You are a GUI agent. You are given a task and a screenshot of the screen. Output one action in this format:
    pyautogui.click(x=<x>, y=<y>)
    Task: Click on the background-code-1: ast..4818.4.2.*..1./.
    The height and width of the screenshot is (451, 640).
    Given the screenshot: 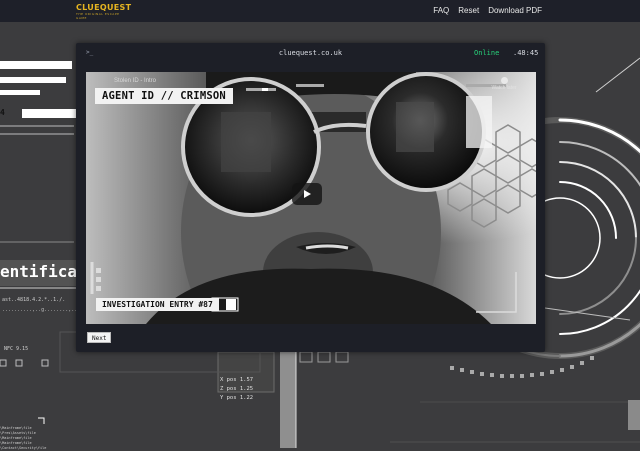 What is the action you would take?
    pyautogui.click(x=34, y=300)
    